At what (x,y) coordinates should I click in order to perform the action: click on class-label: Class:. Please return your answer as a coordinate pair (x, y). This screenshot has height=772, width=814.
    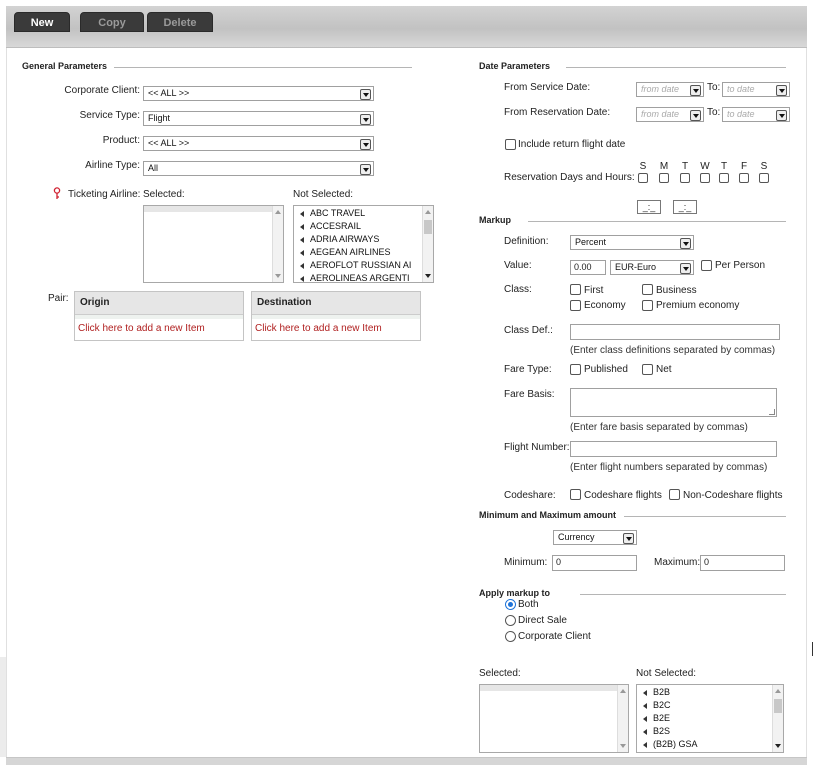
    Looking at the image, I should click on (518, 289).